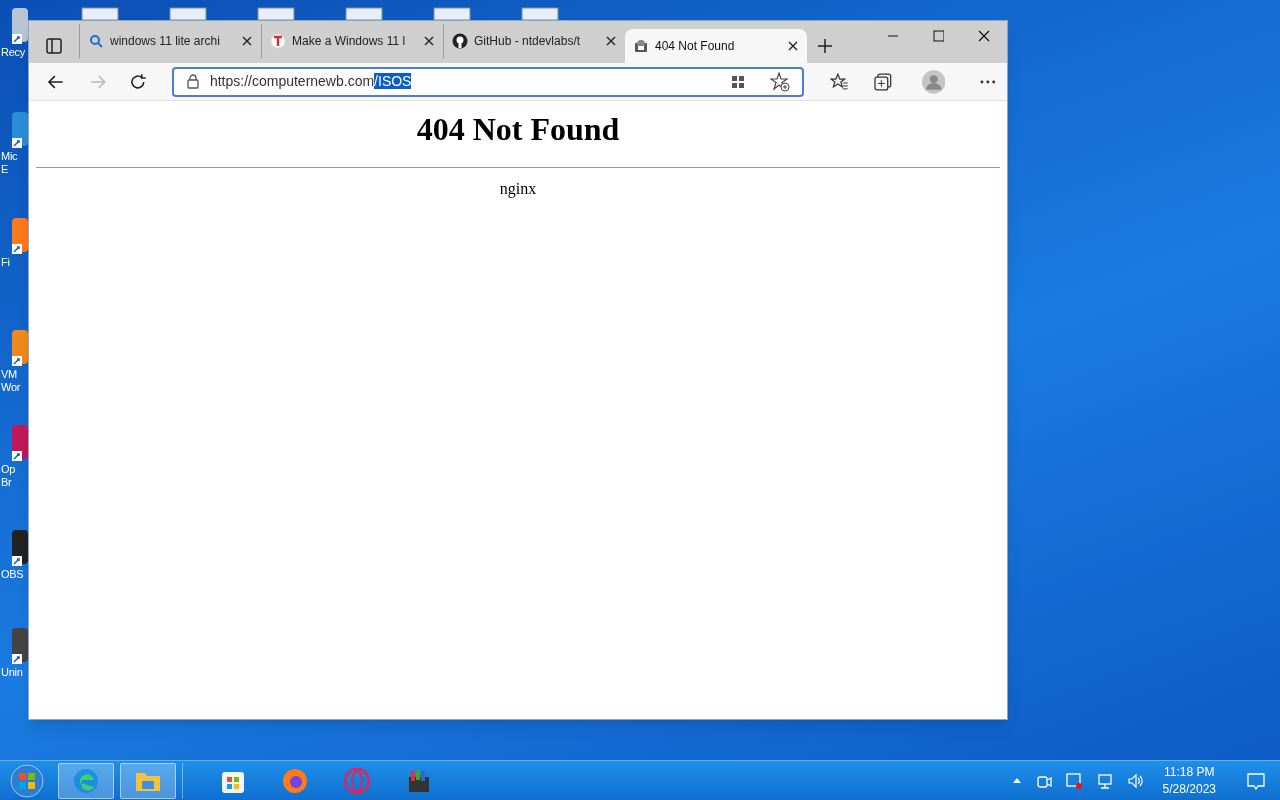  What do you see at coordinates (13, 52) in the screenshot?
I see `icon-label: Recy` at bounding box center [13, 52].